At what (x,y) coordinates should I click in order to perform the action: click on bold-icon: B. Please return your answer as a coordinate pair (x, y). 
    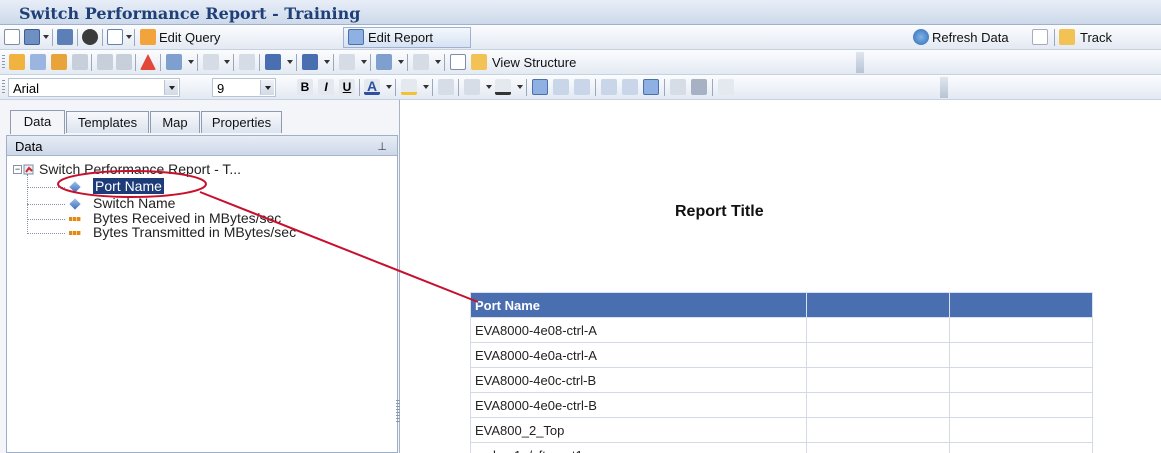
    Looking at the image, I should click on (305, 87).